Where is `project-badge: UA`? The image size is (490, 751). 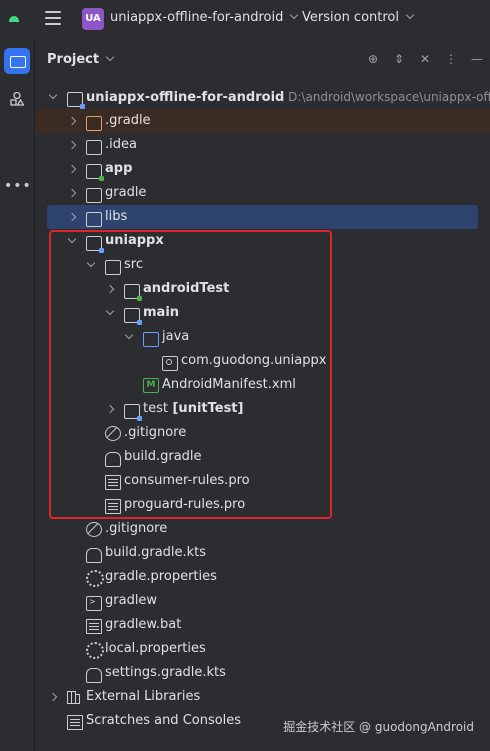
project-badge: UA is located at coordinates (93, 19).